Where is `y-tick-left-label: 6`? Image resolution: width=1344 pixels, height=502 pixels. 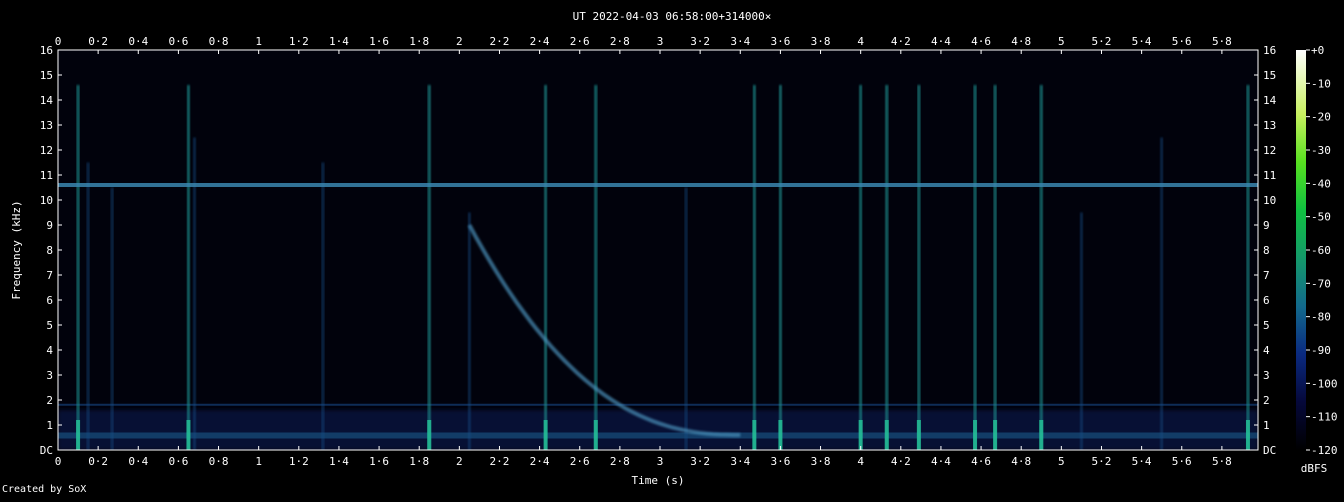 y-tick-left-label: 6 is located at coordinates (49, 300).